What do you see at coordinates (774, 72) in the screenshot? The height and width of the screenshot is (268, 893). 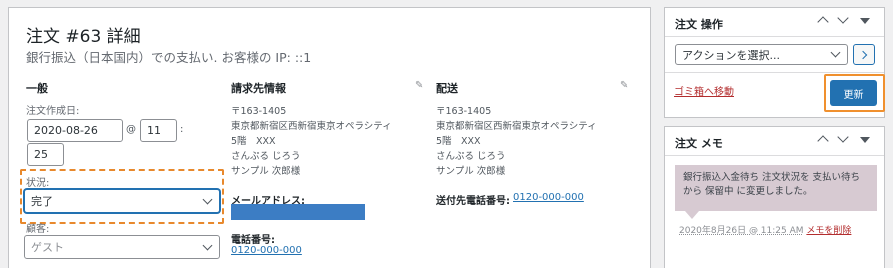 I see `divider` at bounding box center [774, 72].